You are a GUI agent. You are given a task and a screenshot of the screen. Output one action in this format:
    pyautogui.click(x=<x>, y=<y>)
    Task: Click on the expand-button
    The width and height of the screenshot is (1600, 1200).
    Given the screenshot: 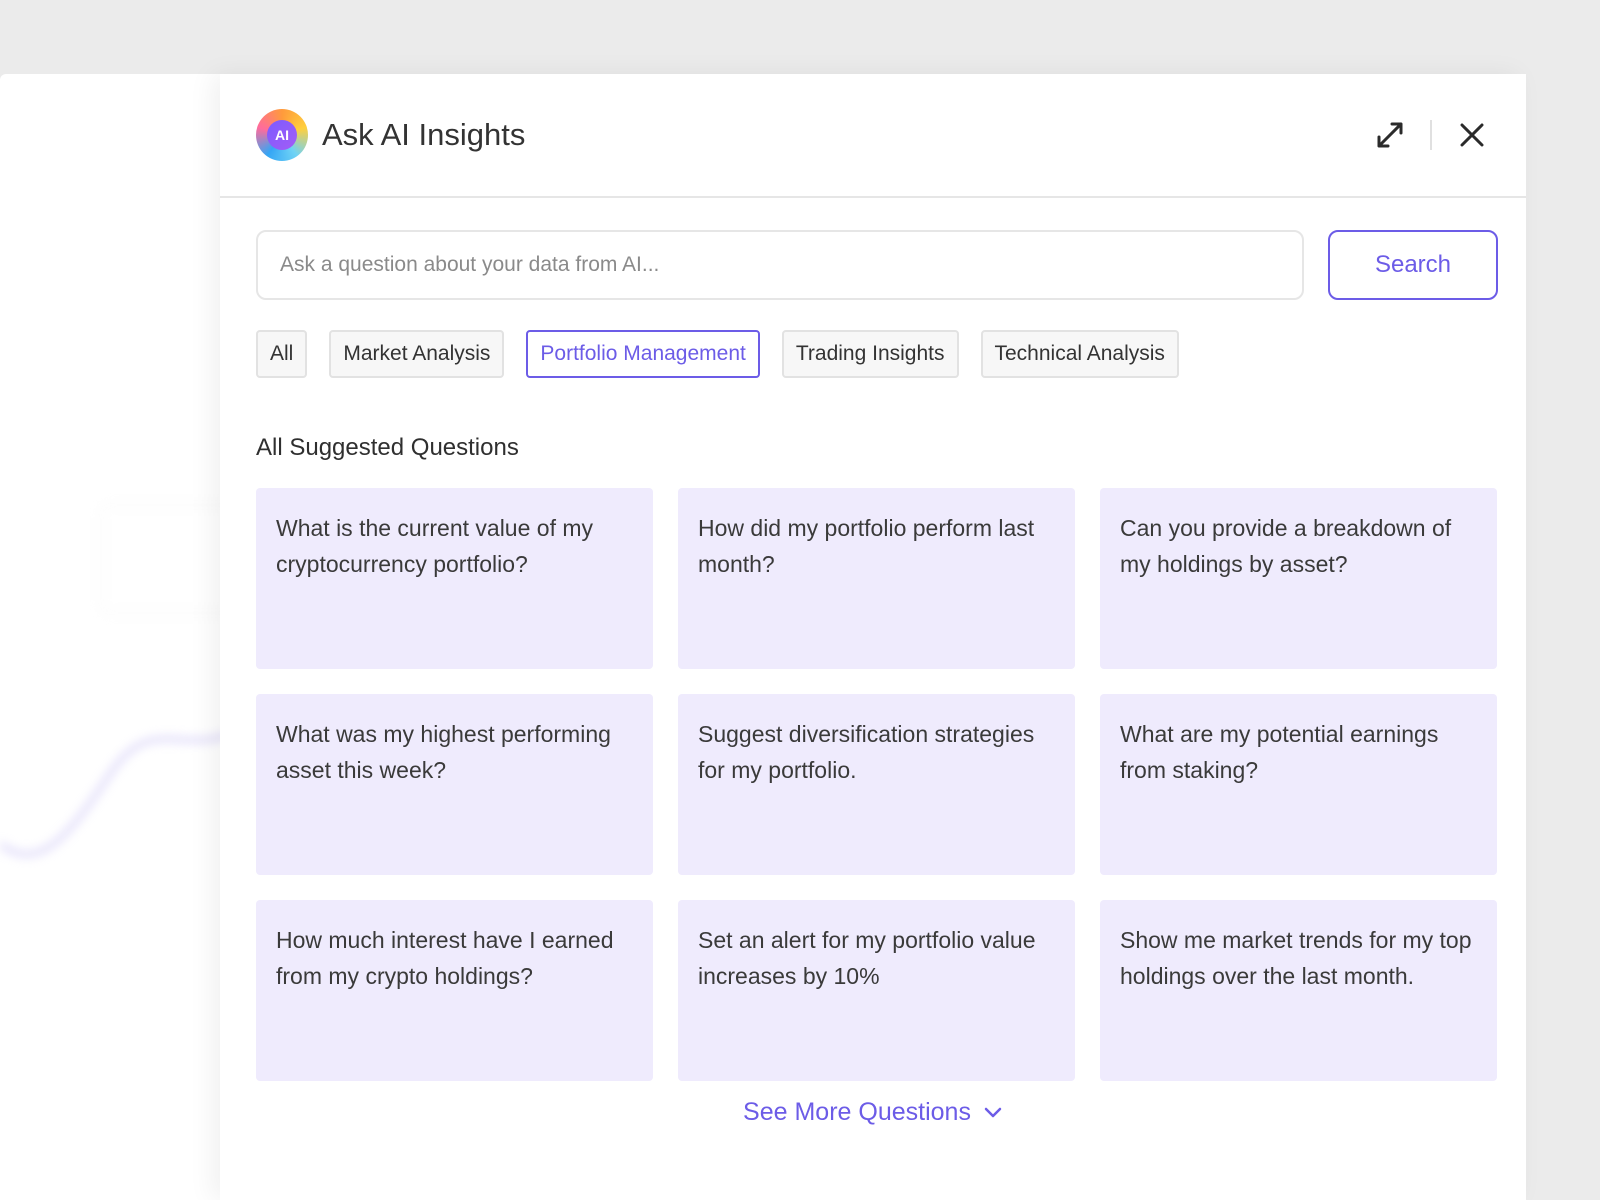 What is the action you would take?
    pyautogui.click(x=1390, y=135)
    